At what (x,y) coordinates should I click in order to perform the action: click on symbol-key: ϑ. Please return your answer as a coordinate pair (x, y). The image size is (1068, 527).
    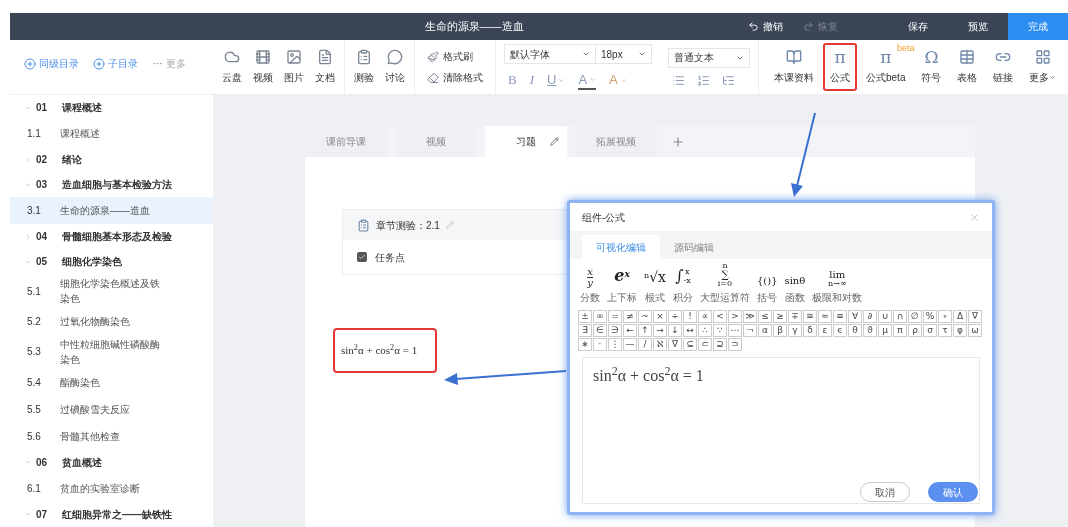
    Looking at the image, I should click on (870, 330).